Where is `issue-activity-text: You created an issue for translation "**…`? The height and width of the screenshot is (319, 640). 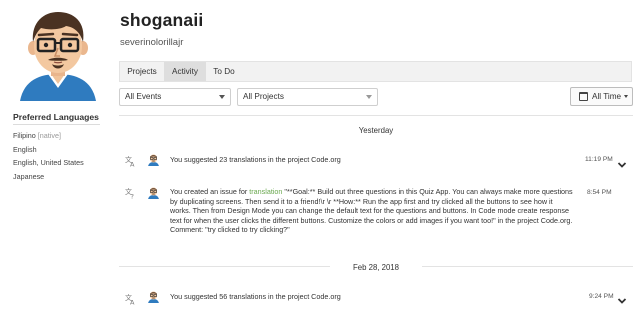
issue-activity-text: You created an issue for translation "**… is located at coordinates (372, 211).